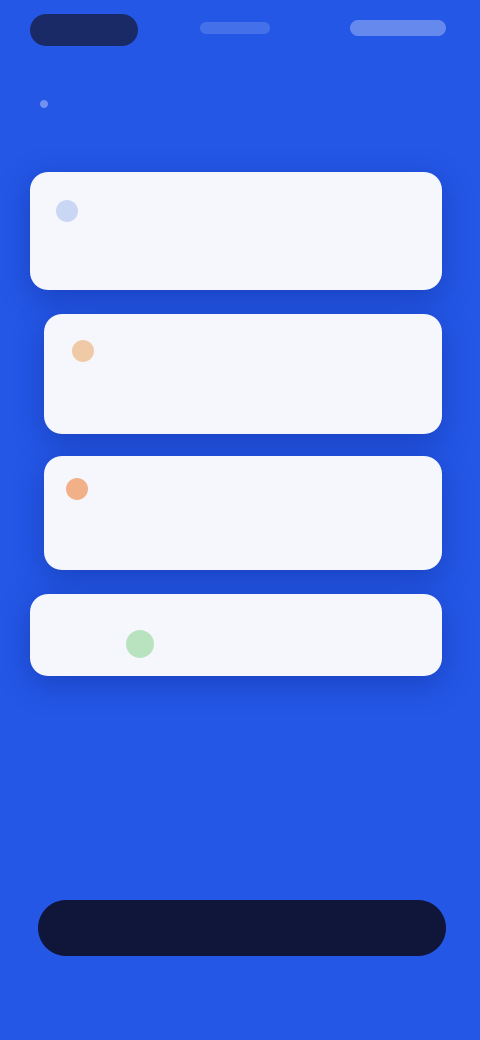 This screenshot has height=1040, width=480. I want to click on page-indicator-dot, so click(44, 104).